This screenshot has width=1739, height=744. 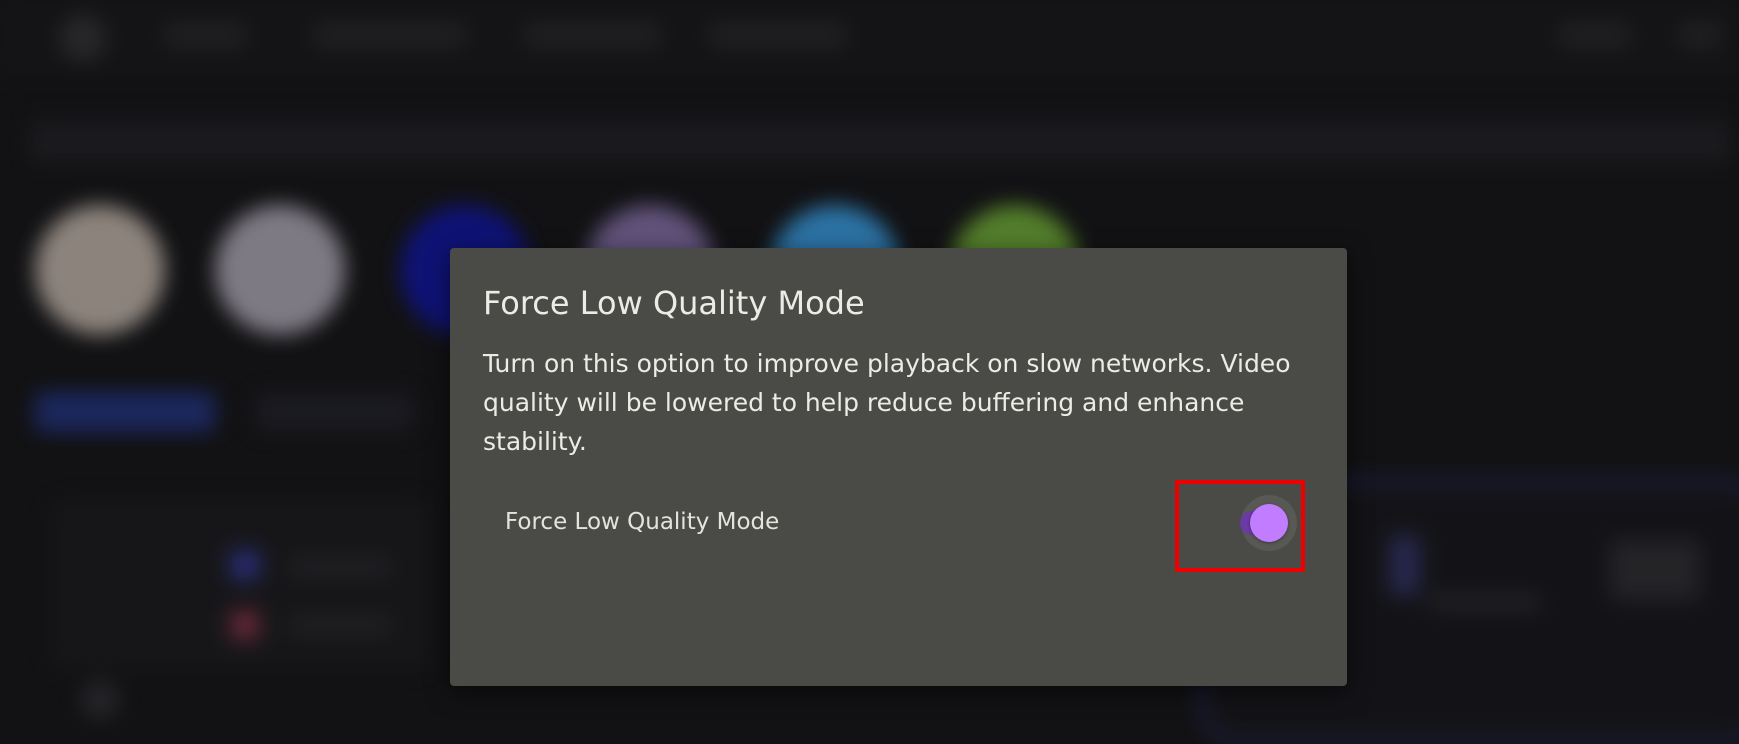 I want to click on background-top-nav, so click(x=869, y=37).